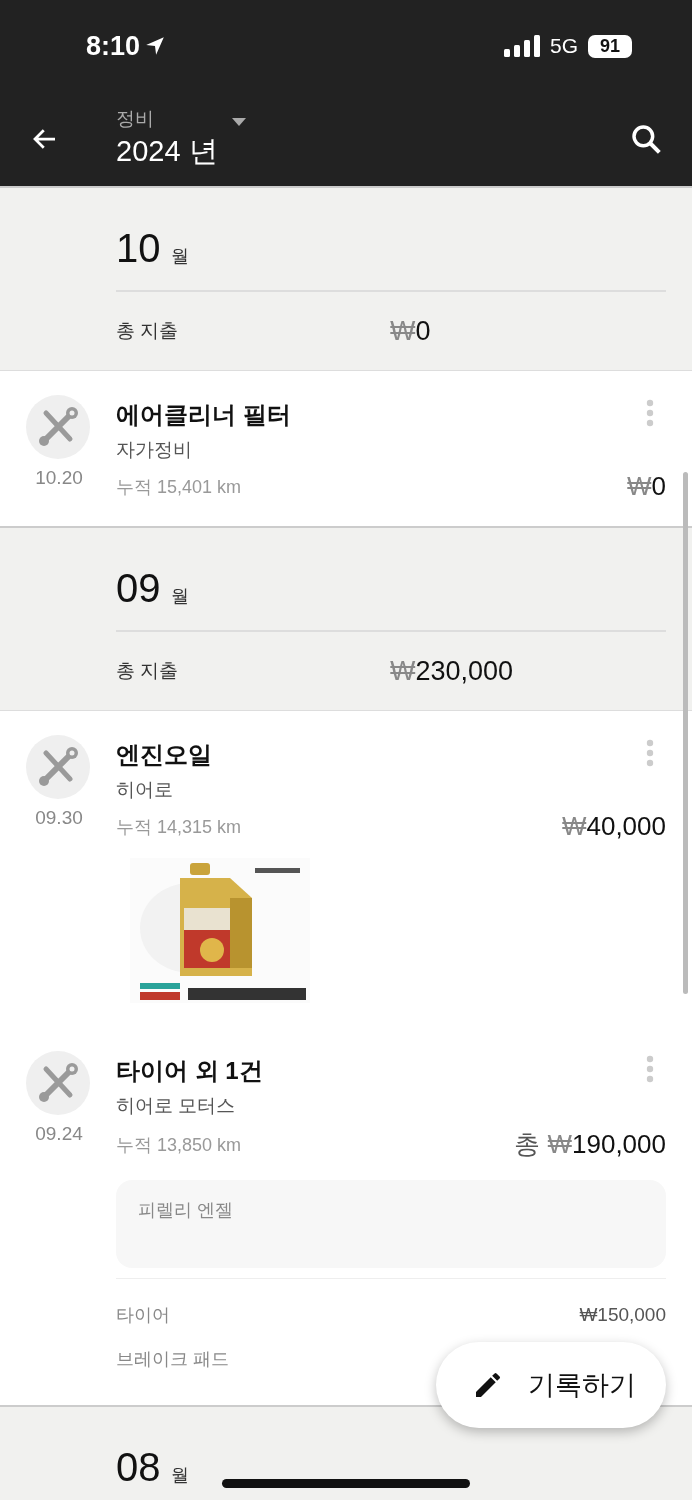 This screenshot has width=692, height=1500. What do you see at coordinates (551, 1385) in the screenshot?
I see `record-button: 기록하기` at bounding box center [551, 1385].